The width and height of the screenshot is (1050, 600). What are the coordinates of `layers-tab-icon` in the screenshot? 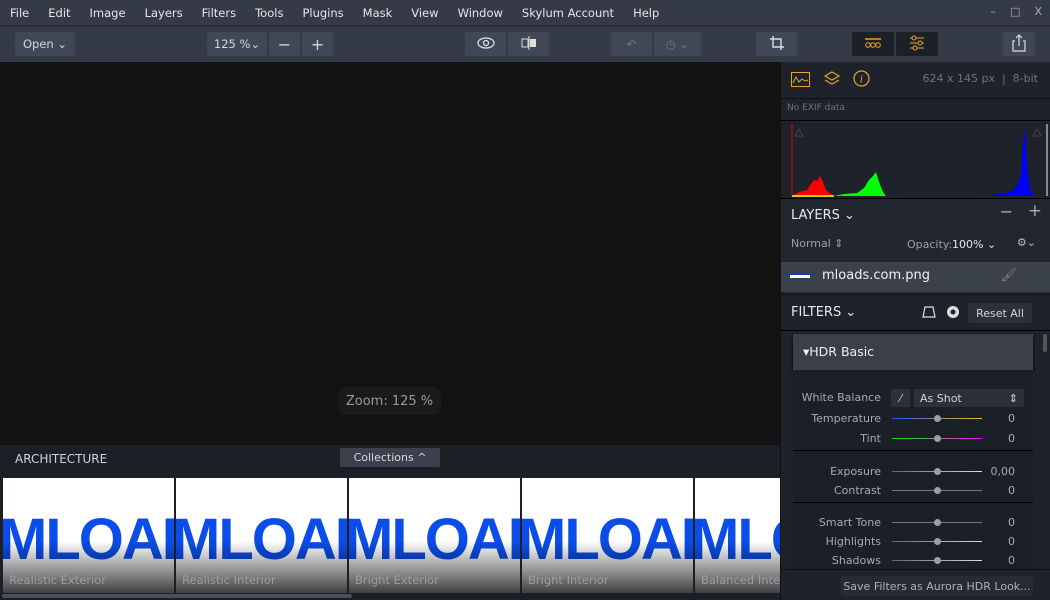 It's located at (832, 80).